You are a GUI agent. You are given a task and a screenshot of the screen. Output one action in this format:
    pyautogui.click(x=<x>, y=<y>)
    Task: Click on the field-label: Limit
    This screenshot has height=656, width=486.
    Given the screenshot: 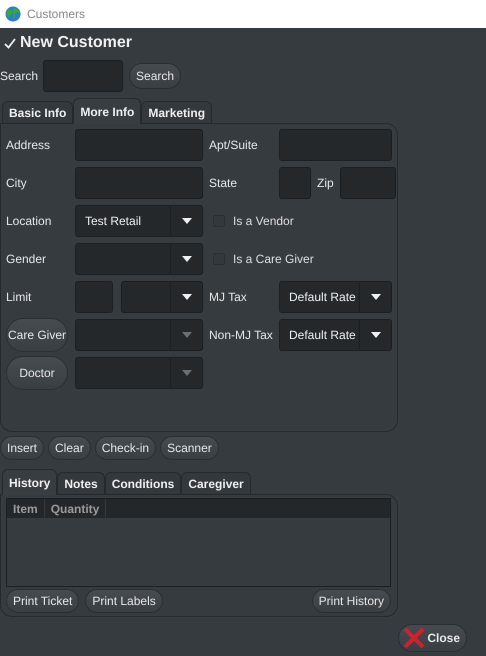 What is the action you would take?
    pyautogui.click(x=19, y=297)
    